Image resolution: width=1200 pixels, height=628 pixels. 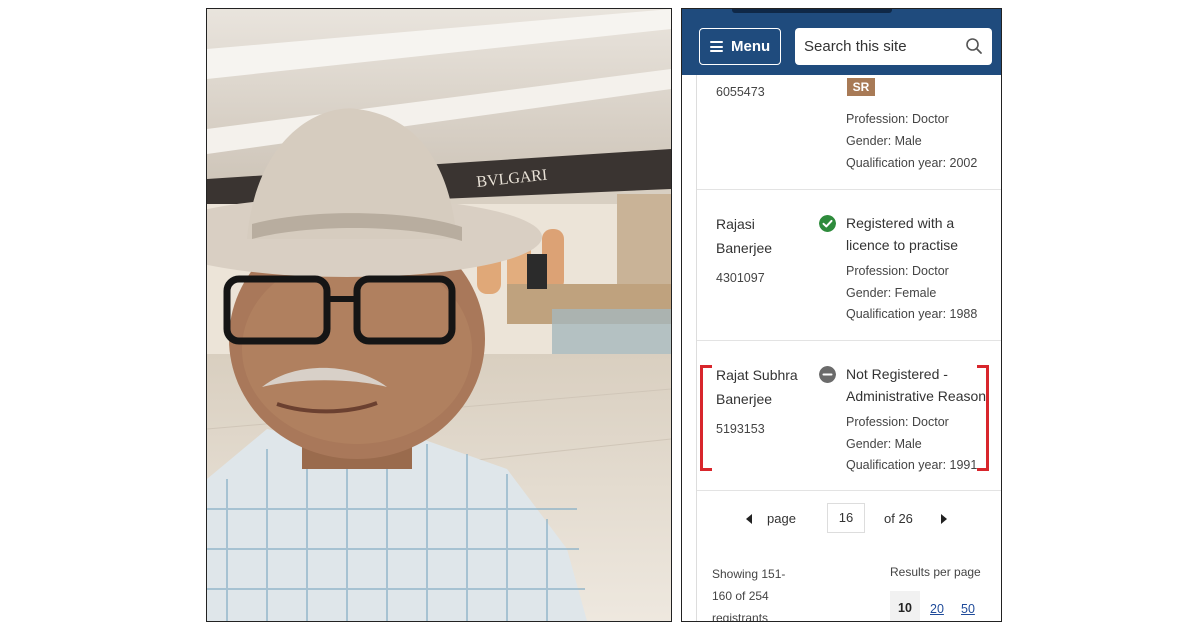 What do you see at coordinates (902, 245) in the screenshot?
I see `registration-status-line2: licence to practise` at bounding box center [902, 245].